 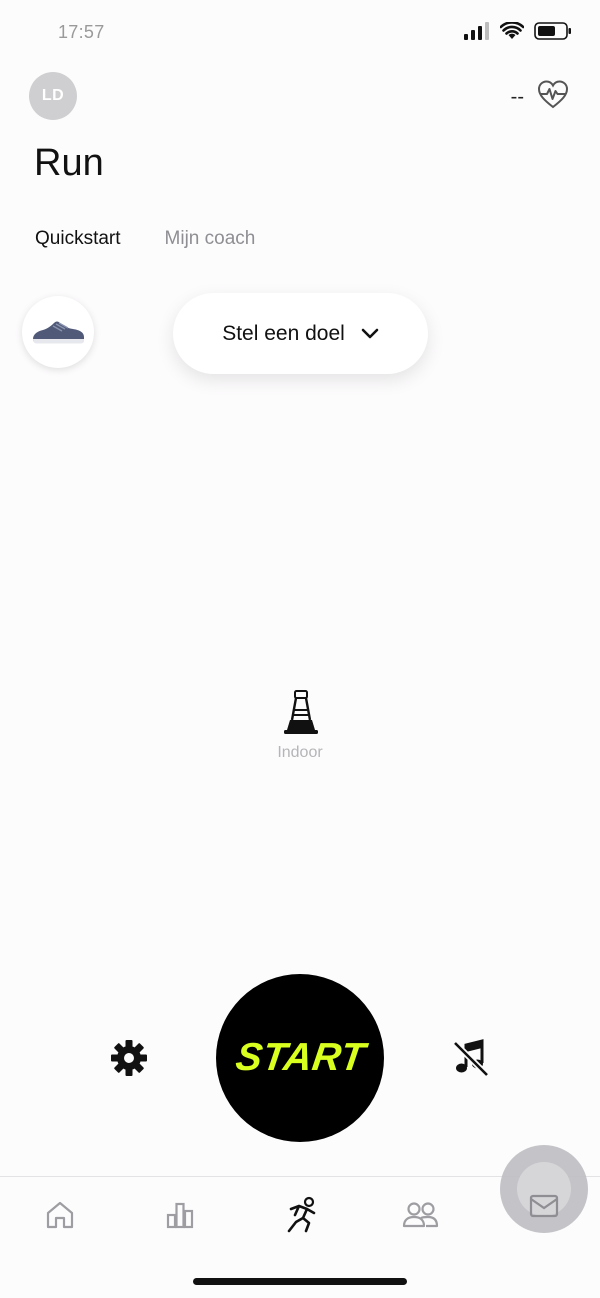 I want to click on chevron-down-icon, so click(x=370, y=333).